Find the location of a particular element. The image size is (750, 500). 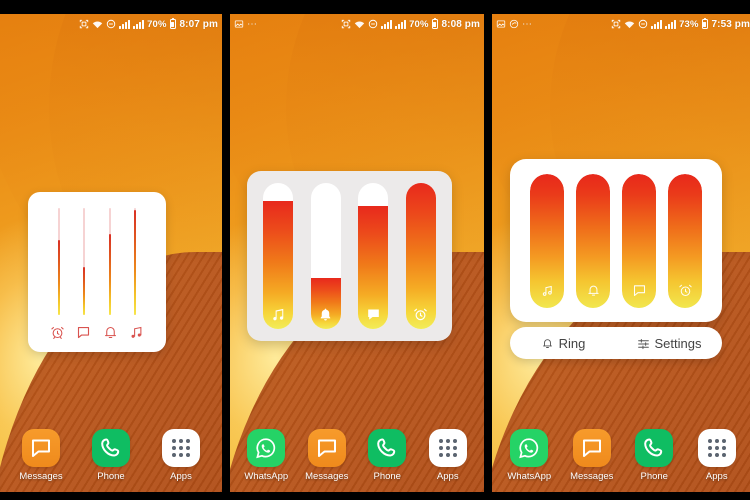

status-bar-2: ⋯ 70% 8:08 pm is located at coordinates (357, 24).